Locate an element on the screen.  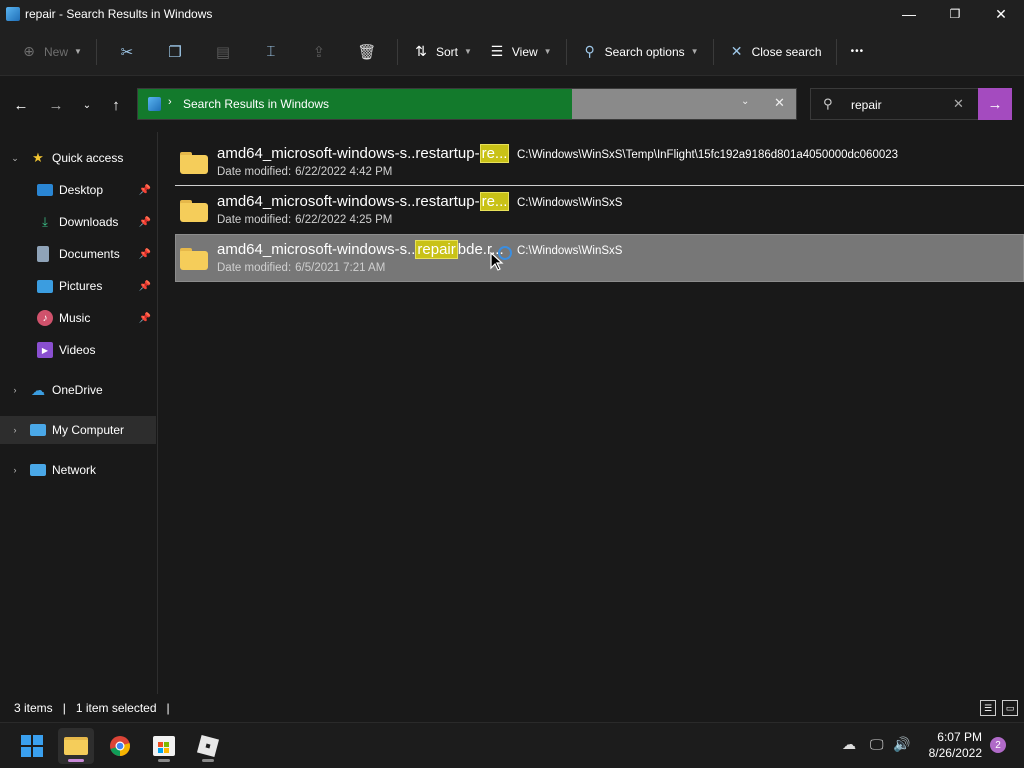
details-view-button: ☰ is located at coordinates (988, 708).